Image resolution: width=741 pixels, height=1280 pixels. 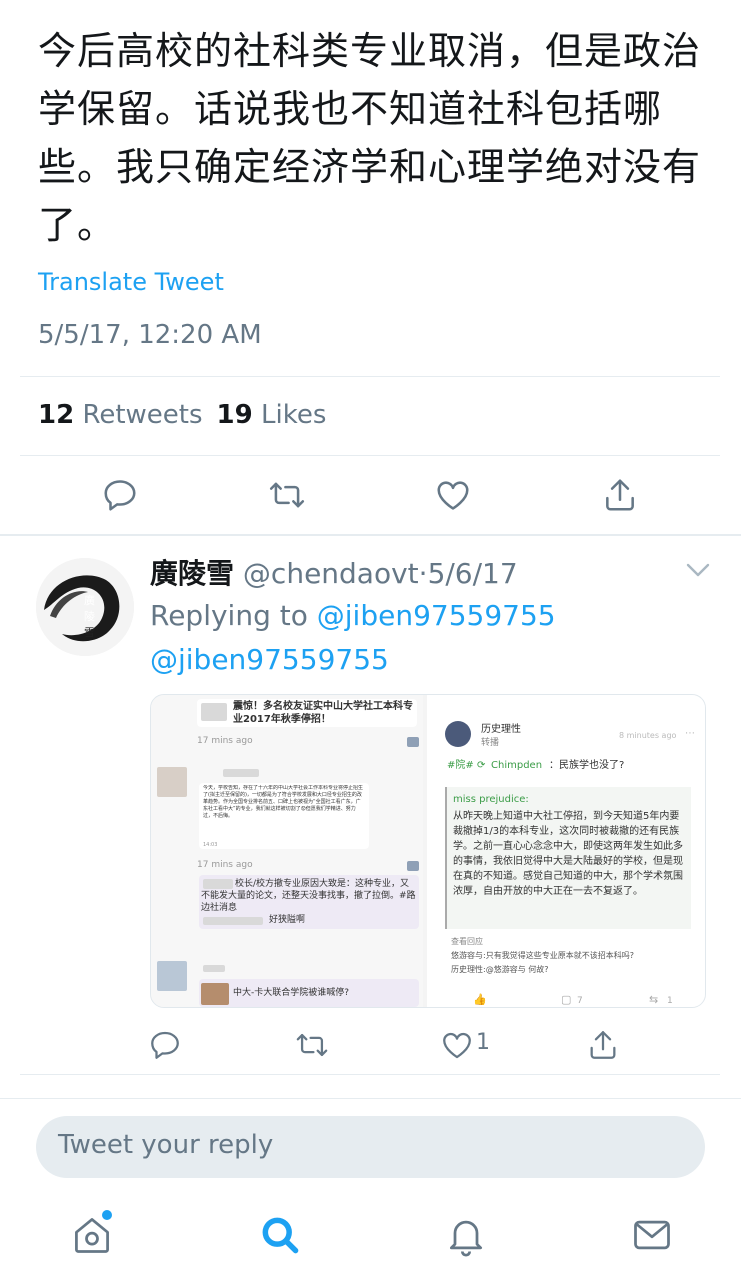 What do you see at coordinates (566, 999) in the screenshot?
I see `comment-icon: ▢` at bounding box center [566, 999].